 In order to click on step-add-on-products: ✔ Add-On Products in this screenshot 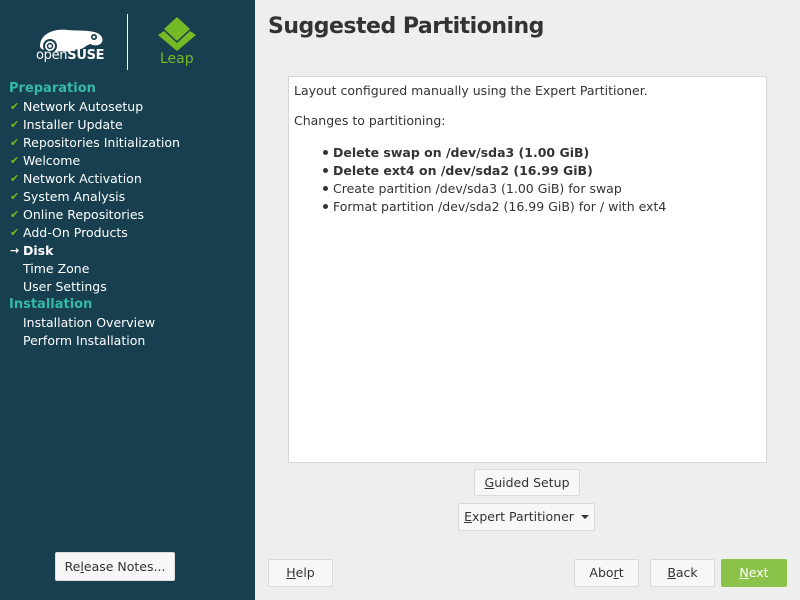, I will do `click(69, 232)`.